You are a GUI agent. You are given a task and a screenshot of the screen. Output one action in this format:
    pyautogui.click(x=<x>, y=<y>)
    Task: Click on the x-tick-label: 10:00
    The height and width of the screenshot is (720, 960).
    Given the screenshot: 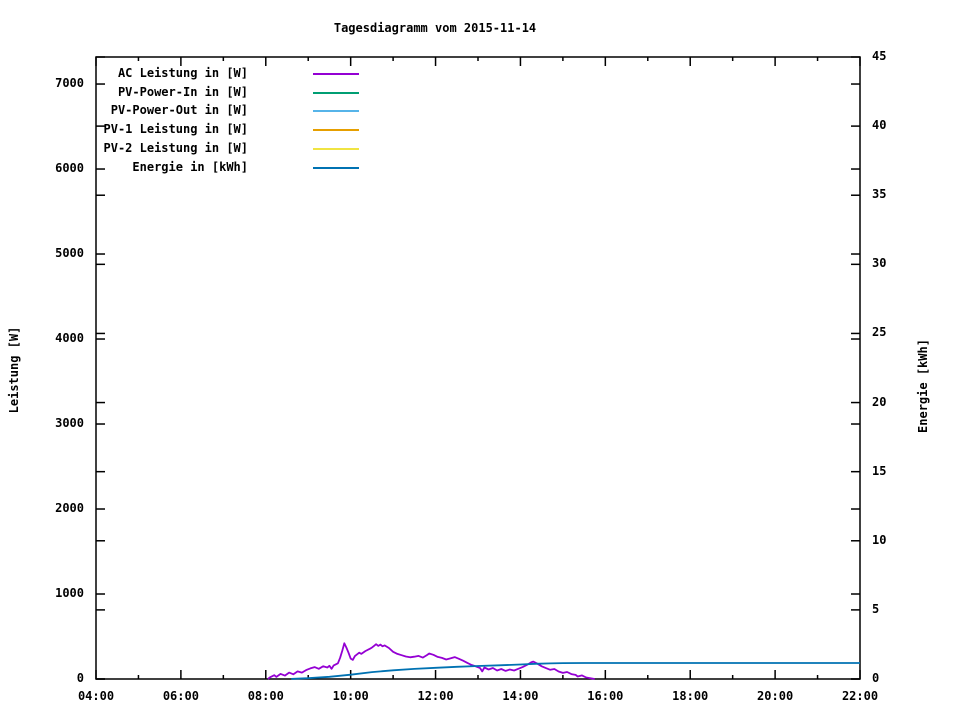 What is the action you would take?
    pyautogui.click(x=350, y=696)
    